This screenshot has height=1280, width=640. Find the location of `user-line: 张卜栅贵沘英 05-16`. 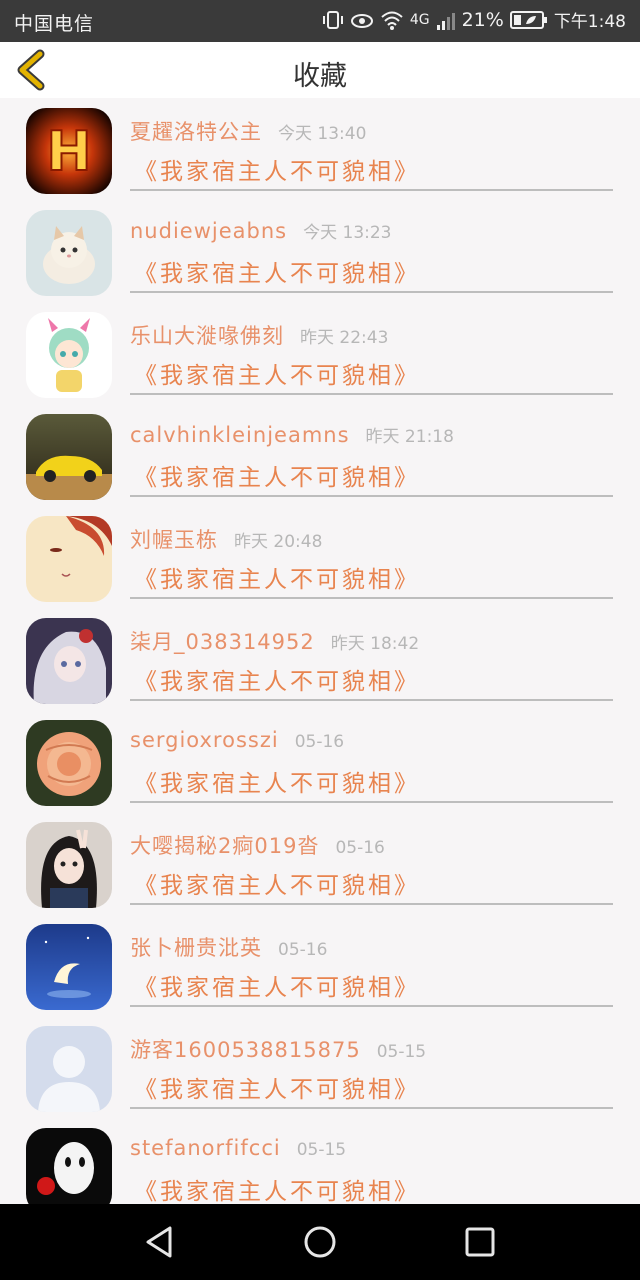

user-line: 张卜栅贵沘英 05-16 is located at coordinates (228, 947).